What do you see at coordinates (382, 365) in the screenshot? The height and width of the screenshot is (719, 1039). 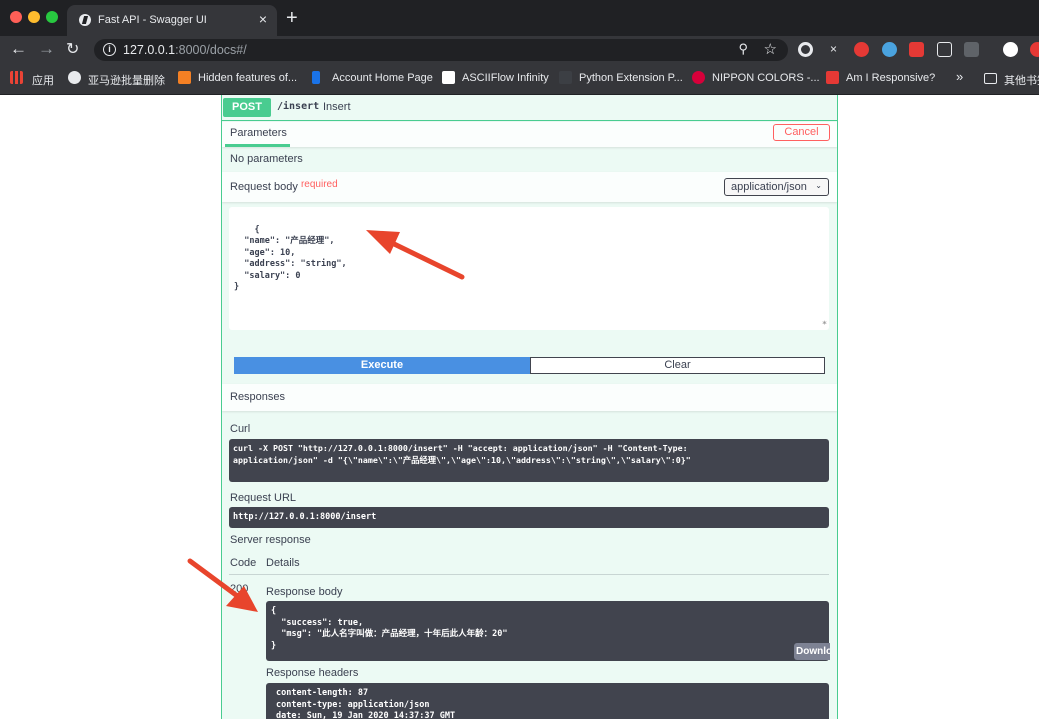 I see `execute-button: Execute` at bounding box center [382, 365].